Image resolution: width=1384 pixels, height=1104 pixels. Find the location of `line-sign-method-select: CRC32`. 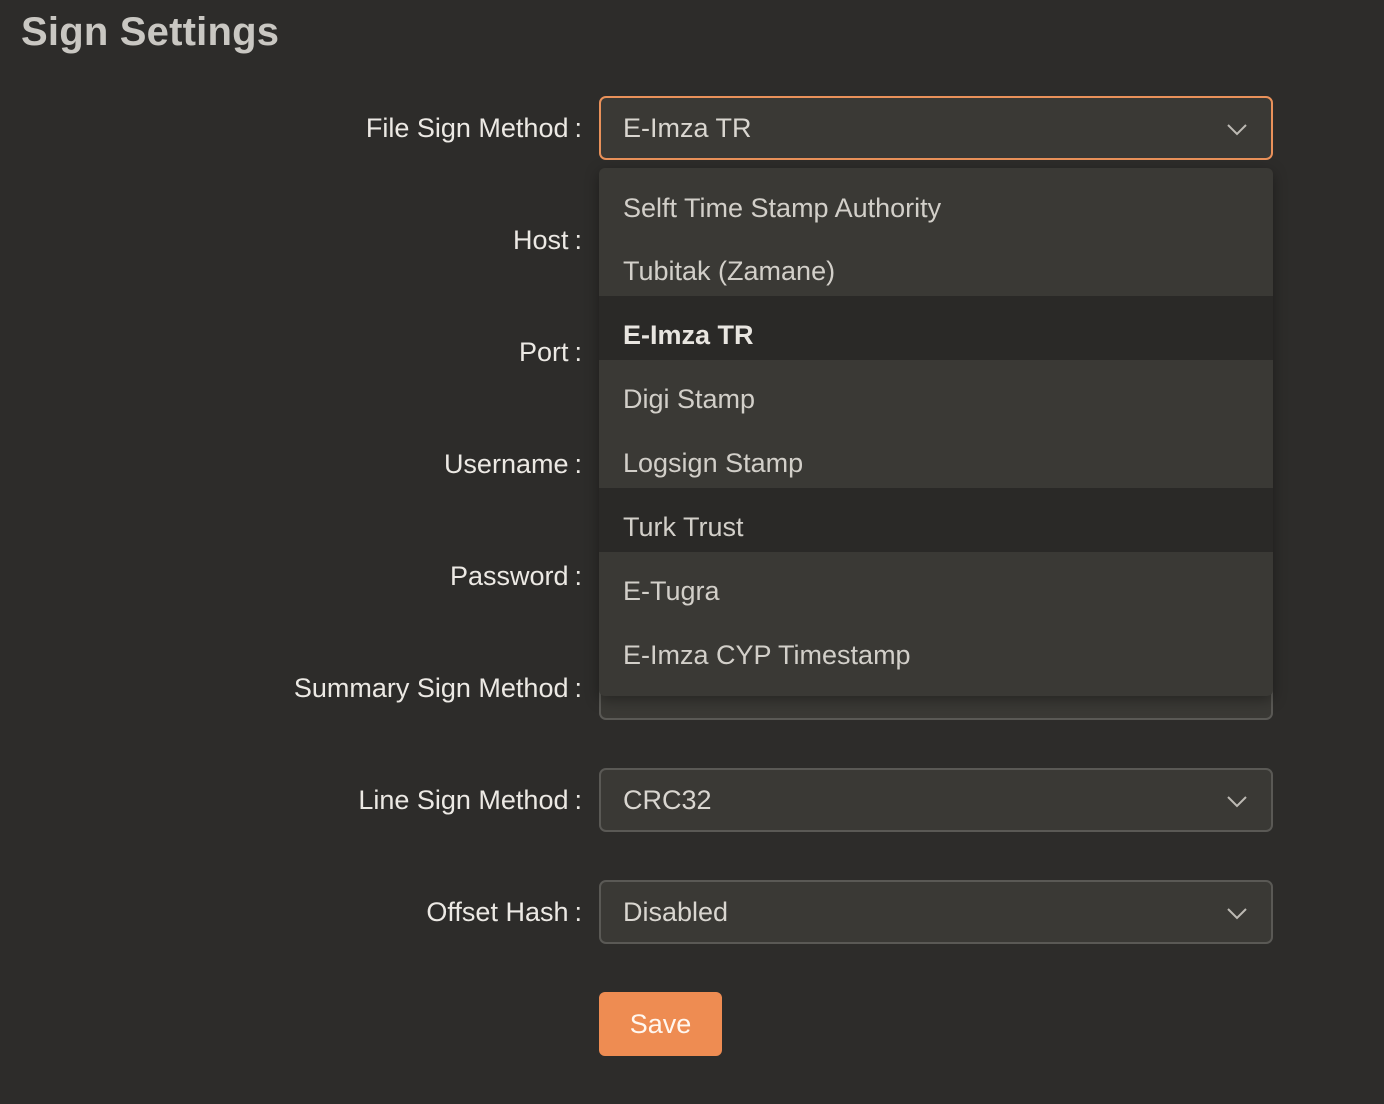

line-sign-method-select: CRC32 is located at coordinates (936, 800).